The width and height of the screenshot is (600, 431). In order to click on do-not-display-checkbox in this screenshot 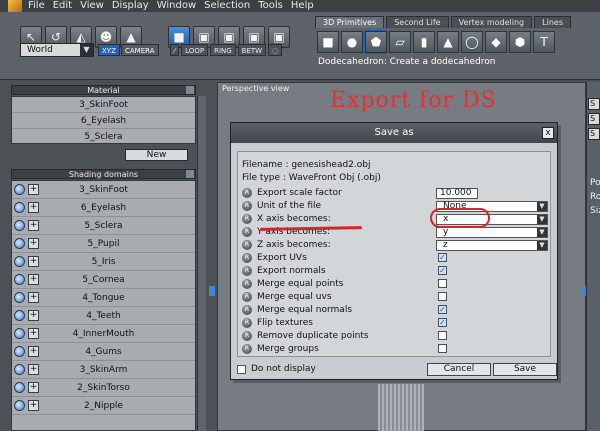, I will do `click(241, 369)`.